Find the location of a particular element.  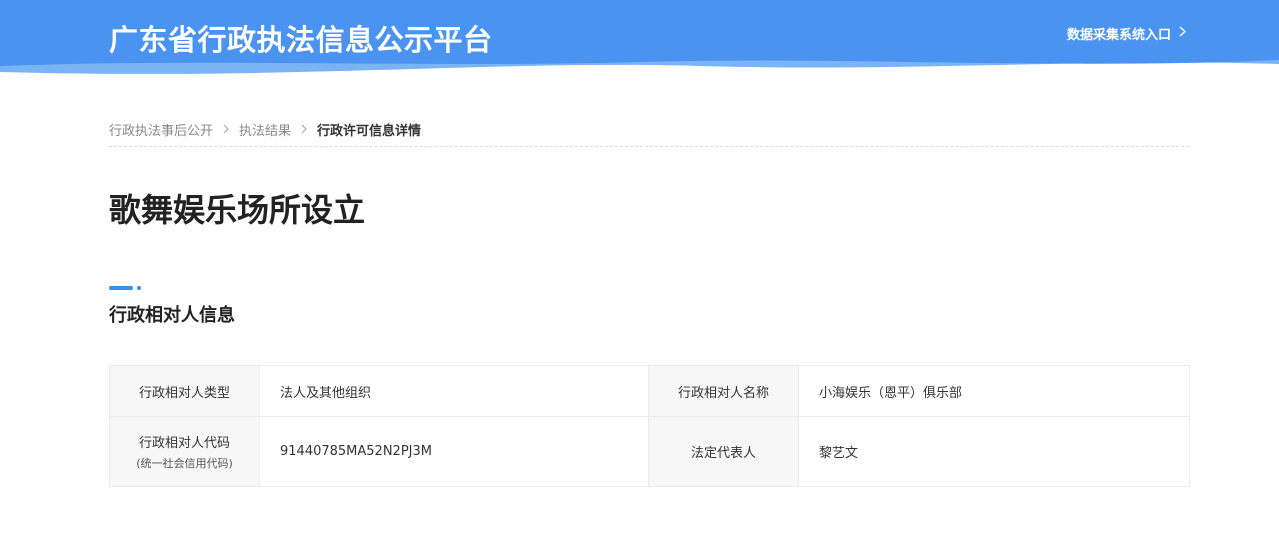

counterparty-code-label: 行政相对人代码 is located at coordinates (184, 443).